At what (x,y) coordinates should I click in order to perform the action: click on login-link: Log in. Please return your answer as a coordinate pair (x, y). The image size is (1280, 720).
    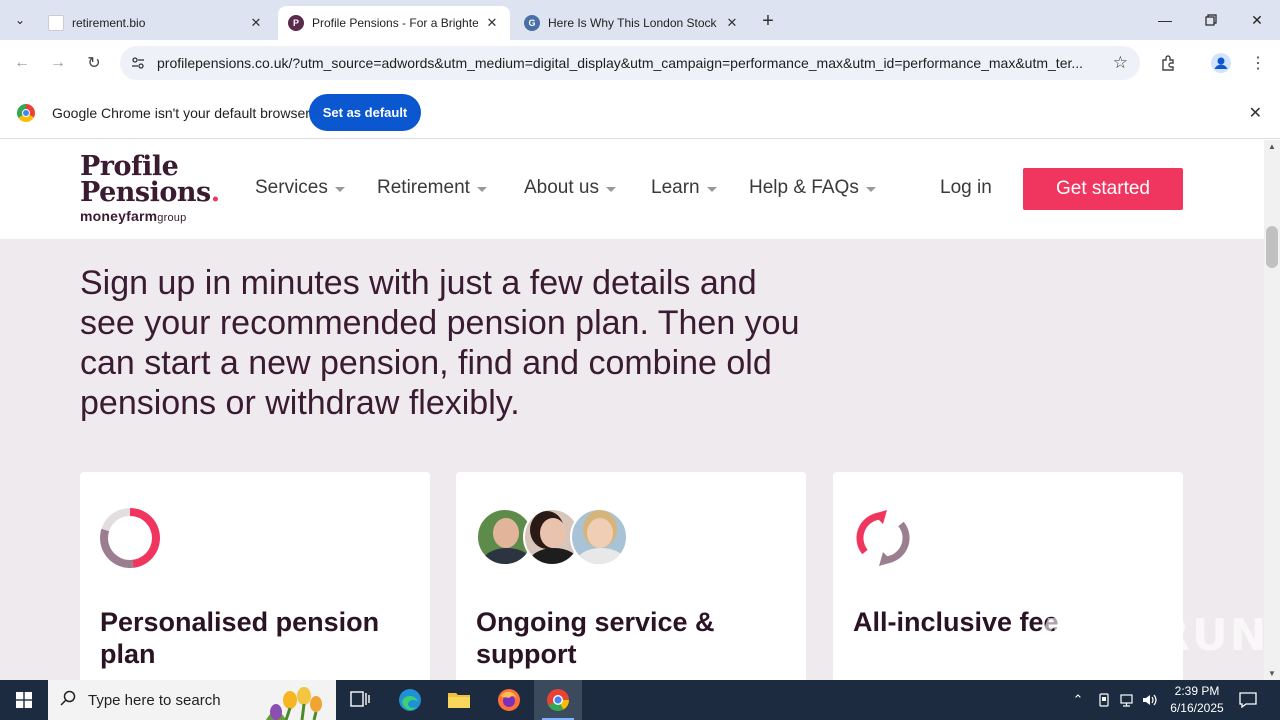
    Looking at the image, I should click on (966, 188).